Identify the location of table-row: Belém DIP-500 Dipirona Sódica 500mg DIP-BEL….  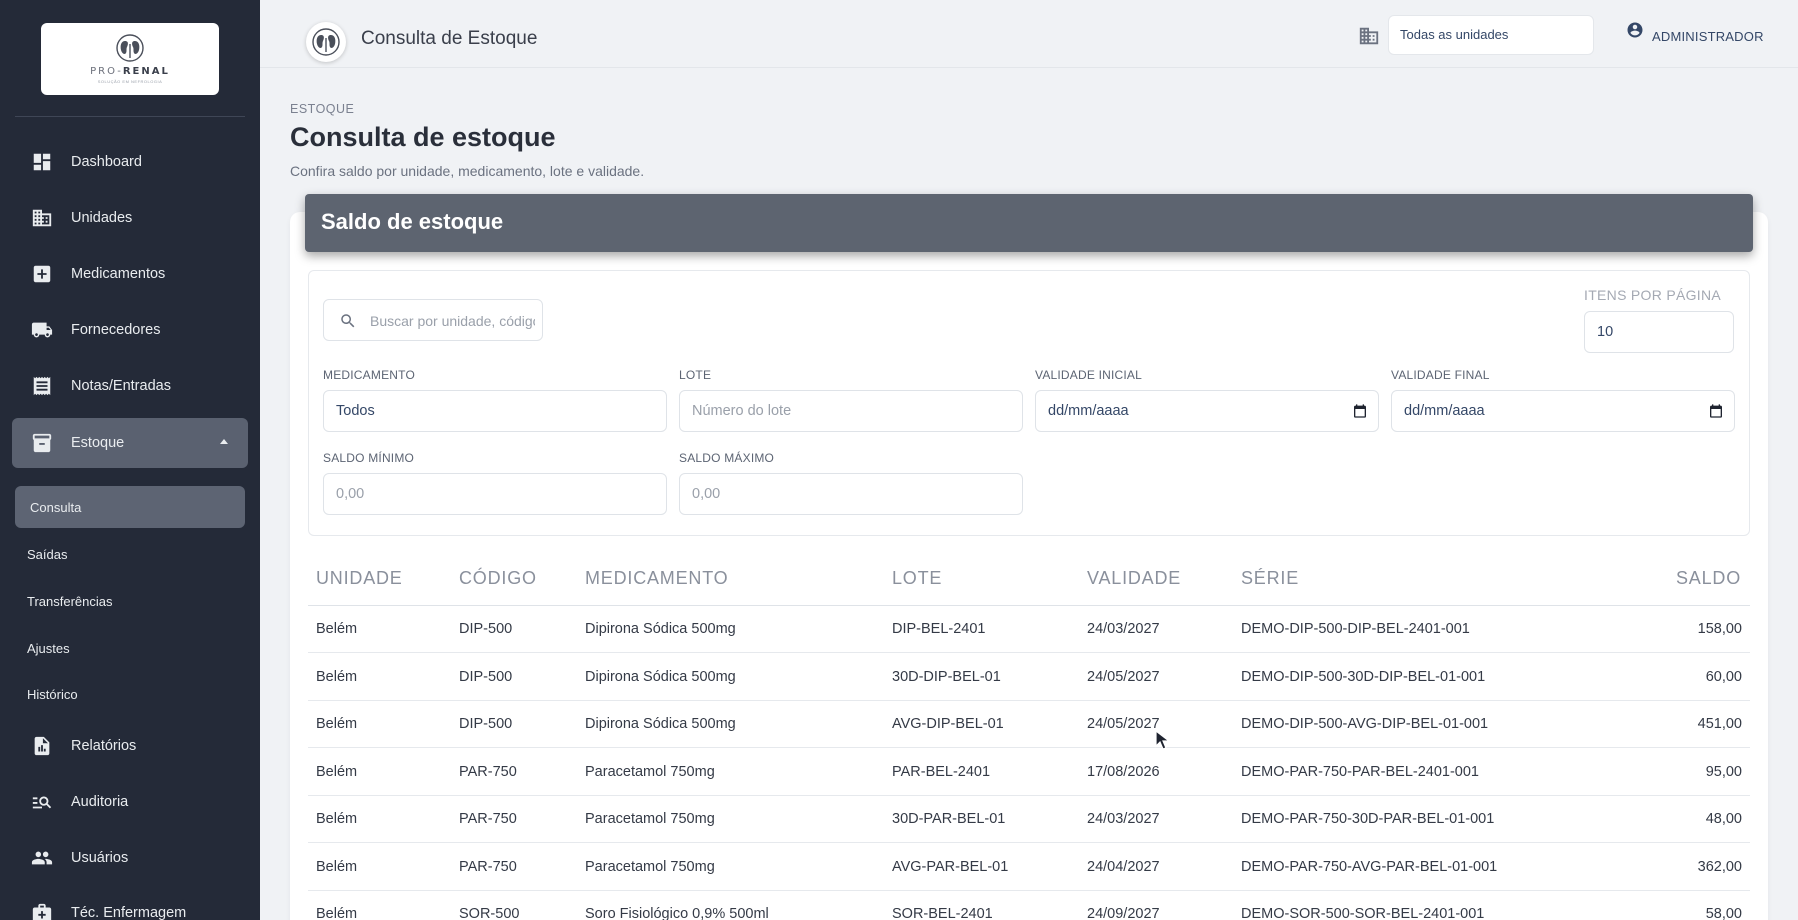
(1029, 629).